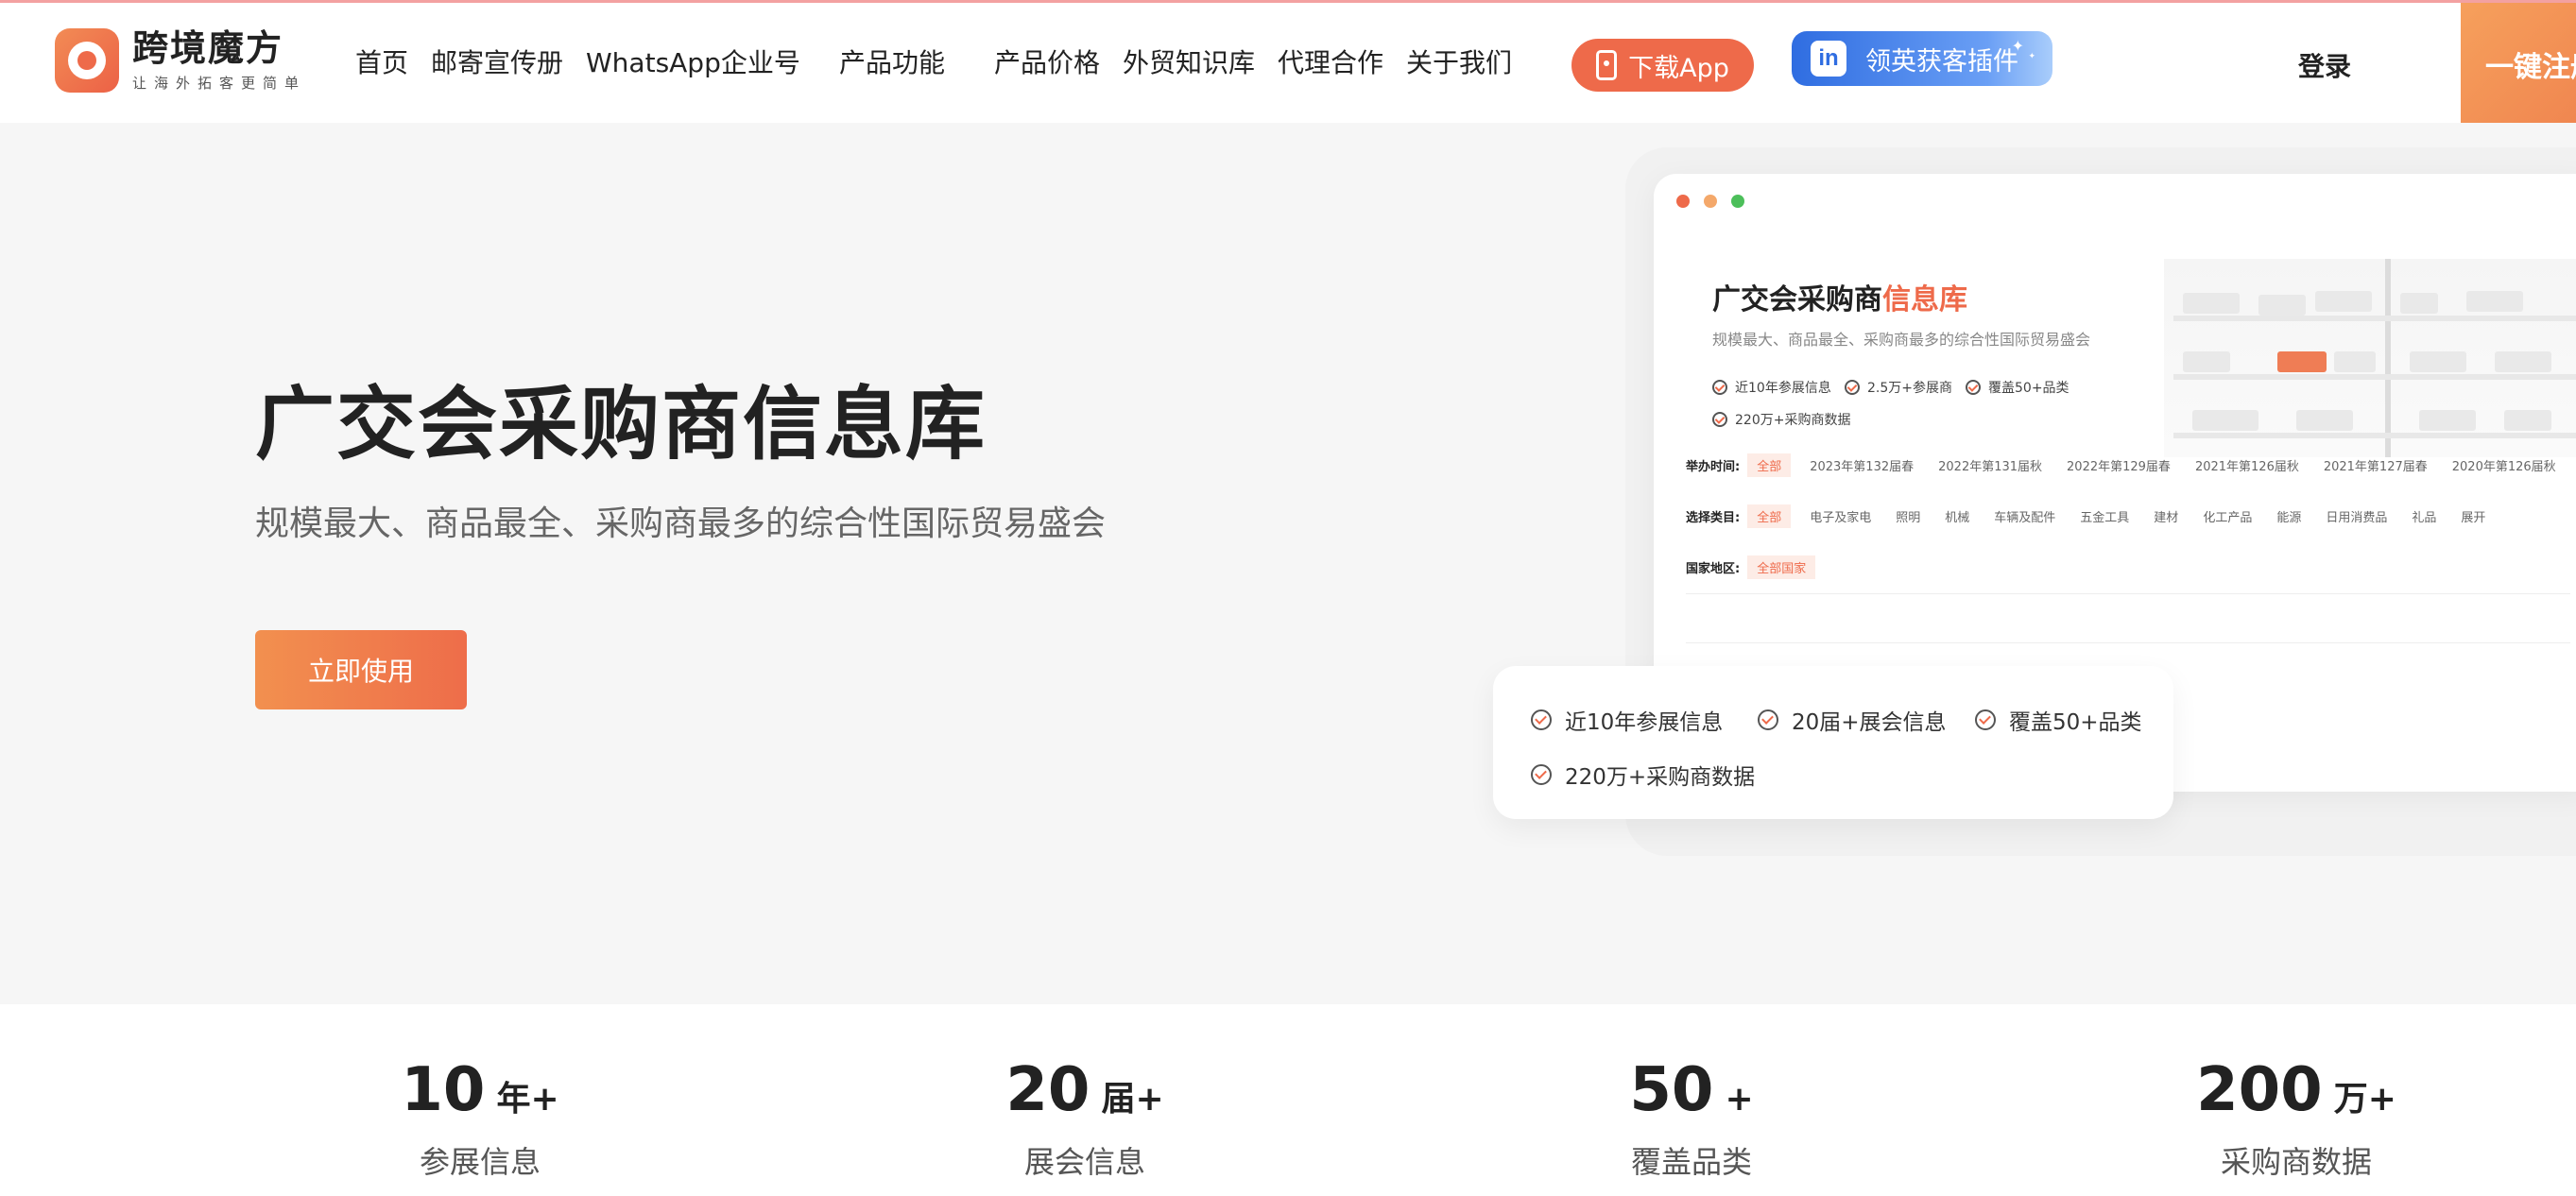 This screenshot has height=1196, width=2576. Describe the element at coordinates (1691, 1162) in the screenshot. I see `stat-label: 覆盖品类` at that location.